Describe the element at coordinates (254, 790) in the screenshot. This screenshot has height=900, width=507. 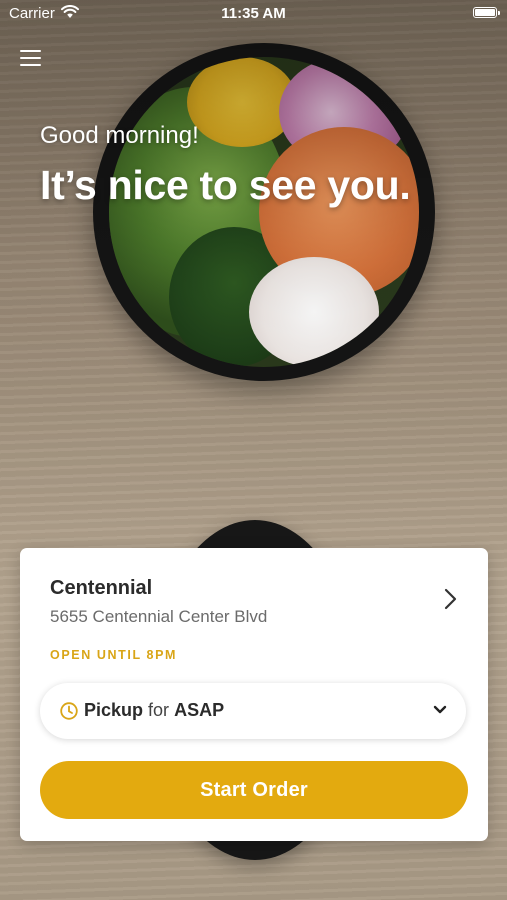
I see `start-order-button: Start Order` at that location.